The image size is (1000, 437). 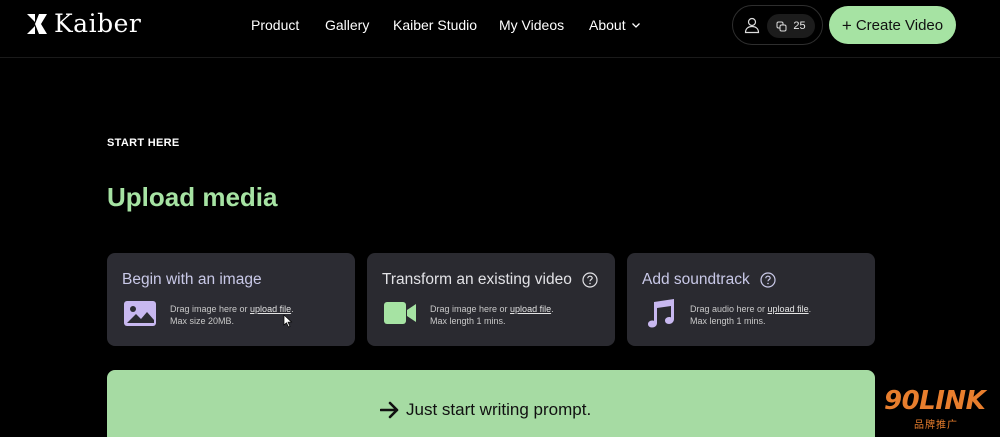 What do you see at coordinates (781, 26) in the screenshot?
I see `coins-icon` at bounding box center [781, 26].